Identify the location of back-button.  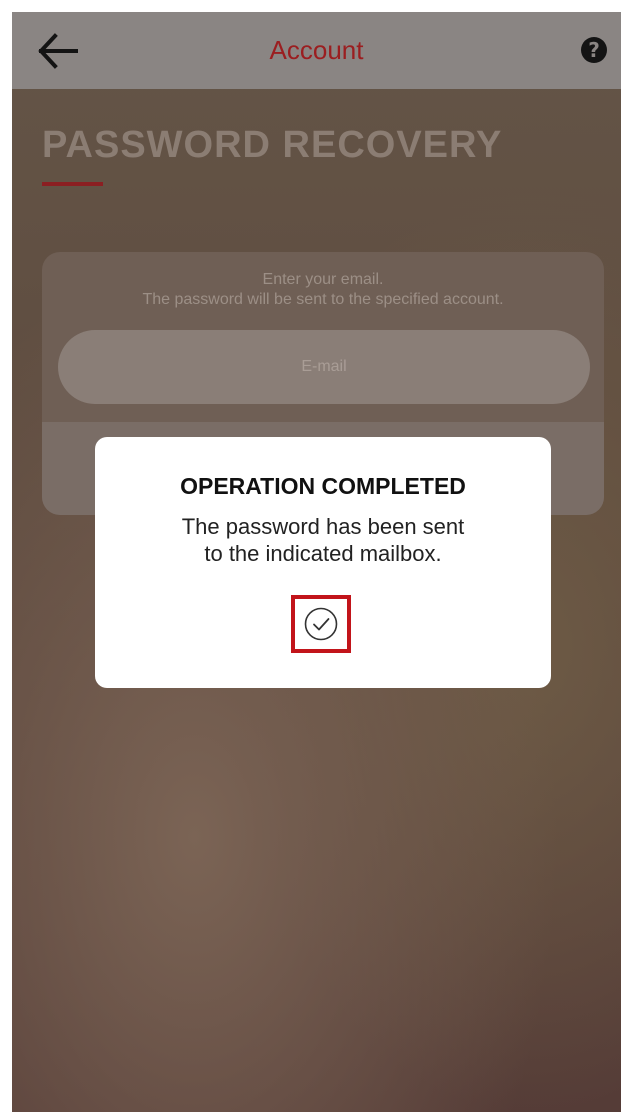
(58, 51).